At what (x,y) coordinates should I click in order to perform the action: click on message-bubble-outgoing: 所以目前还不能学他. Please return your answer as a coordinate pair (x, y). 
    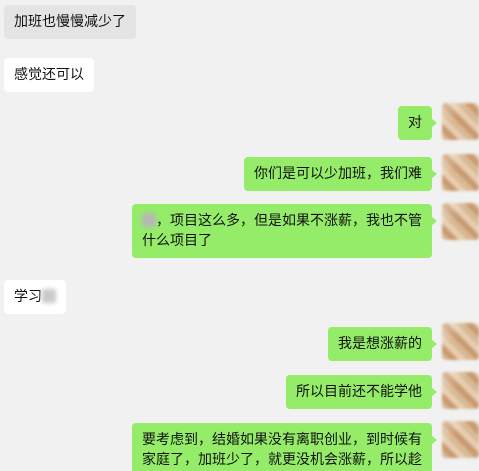
    Looking at the image, I should click on (361, 392).